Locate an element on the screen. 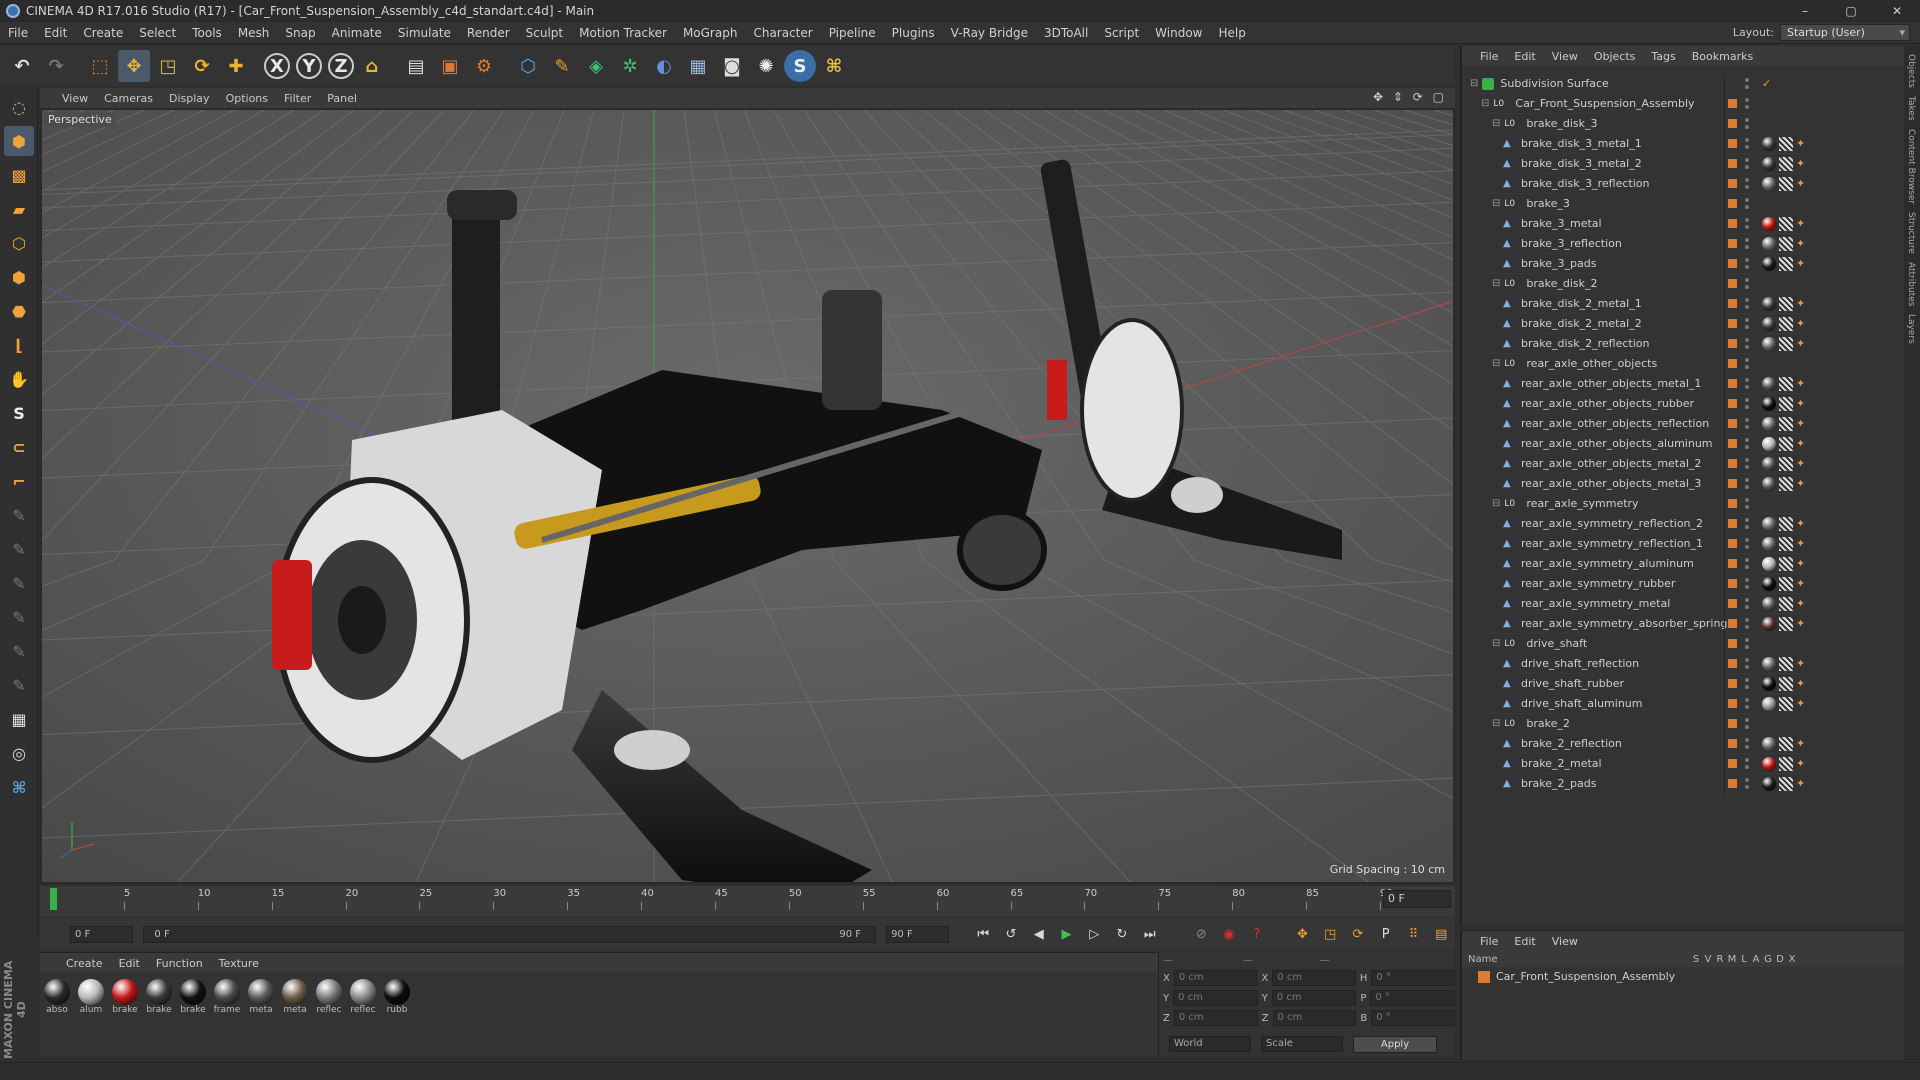  grid-checker-icon: ▦ is located at coordinates (19, 719).